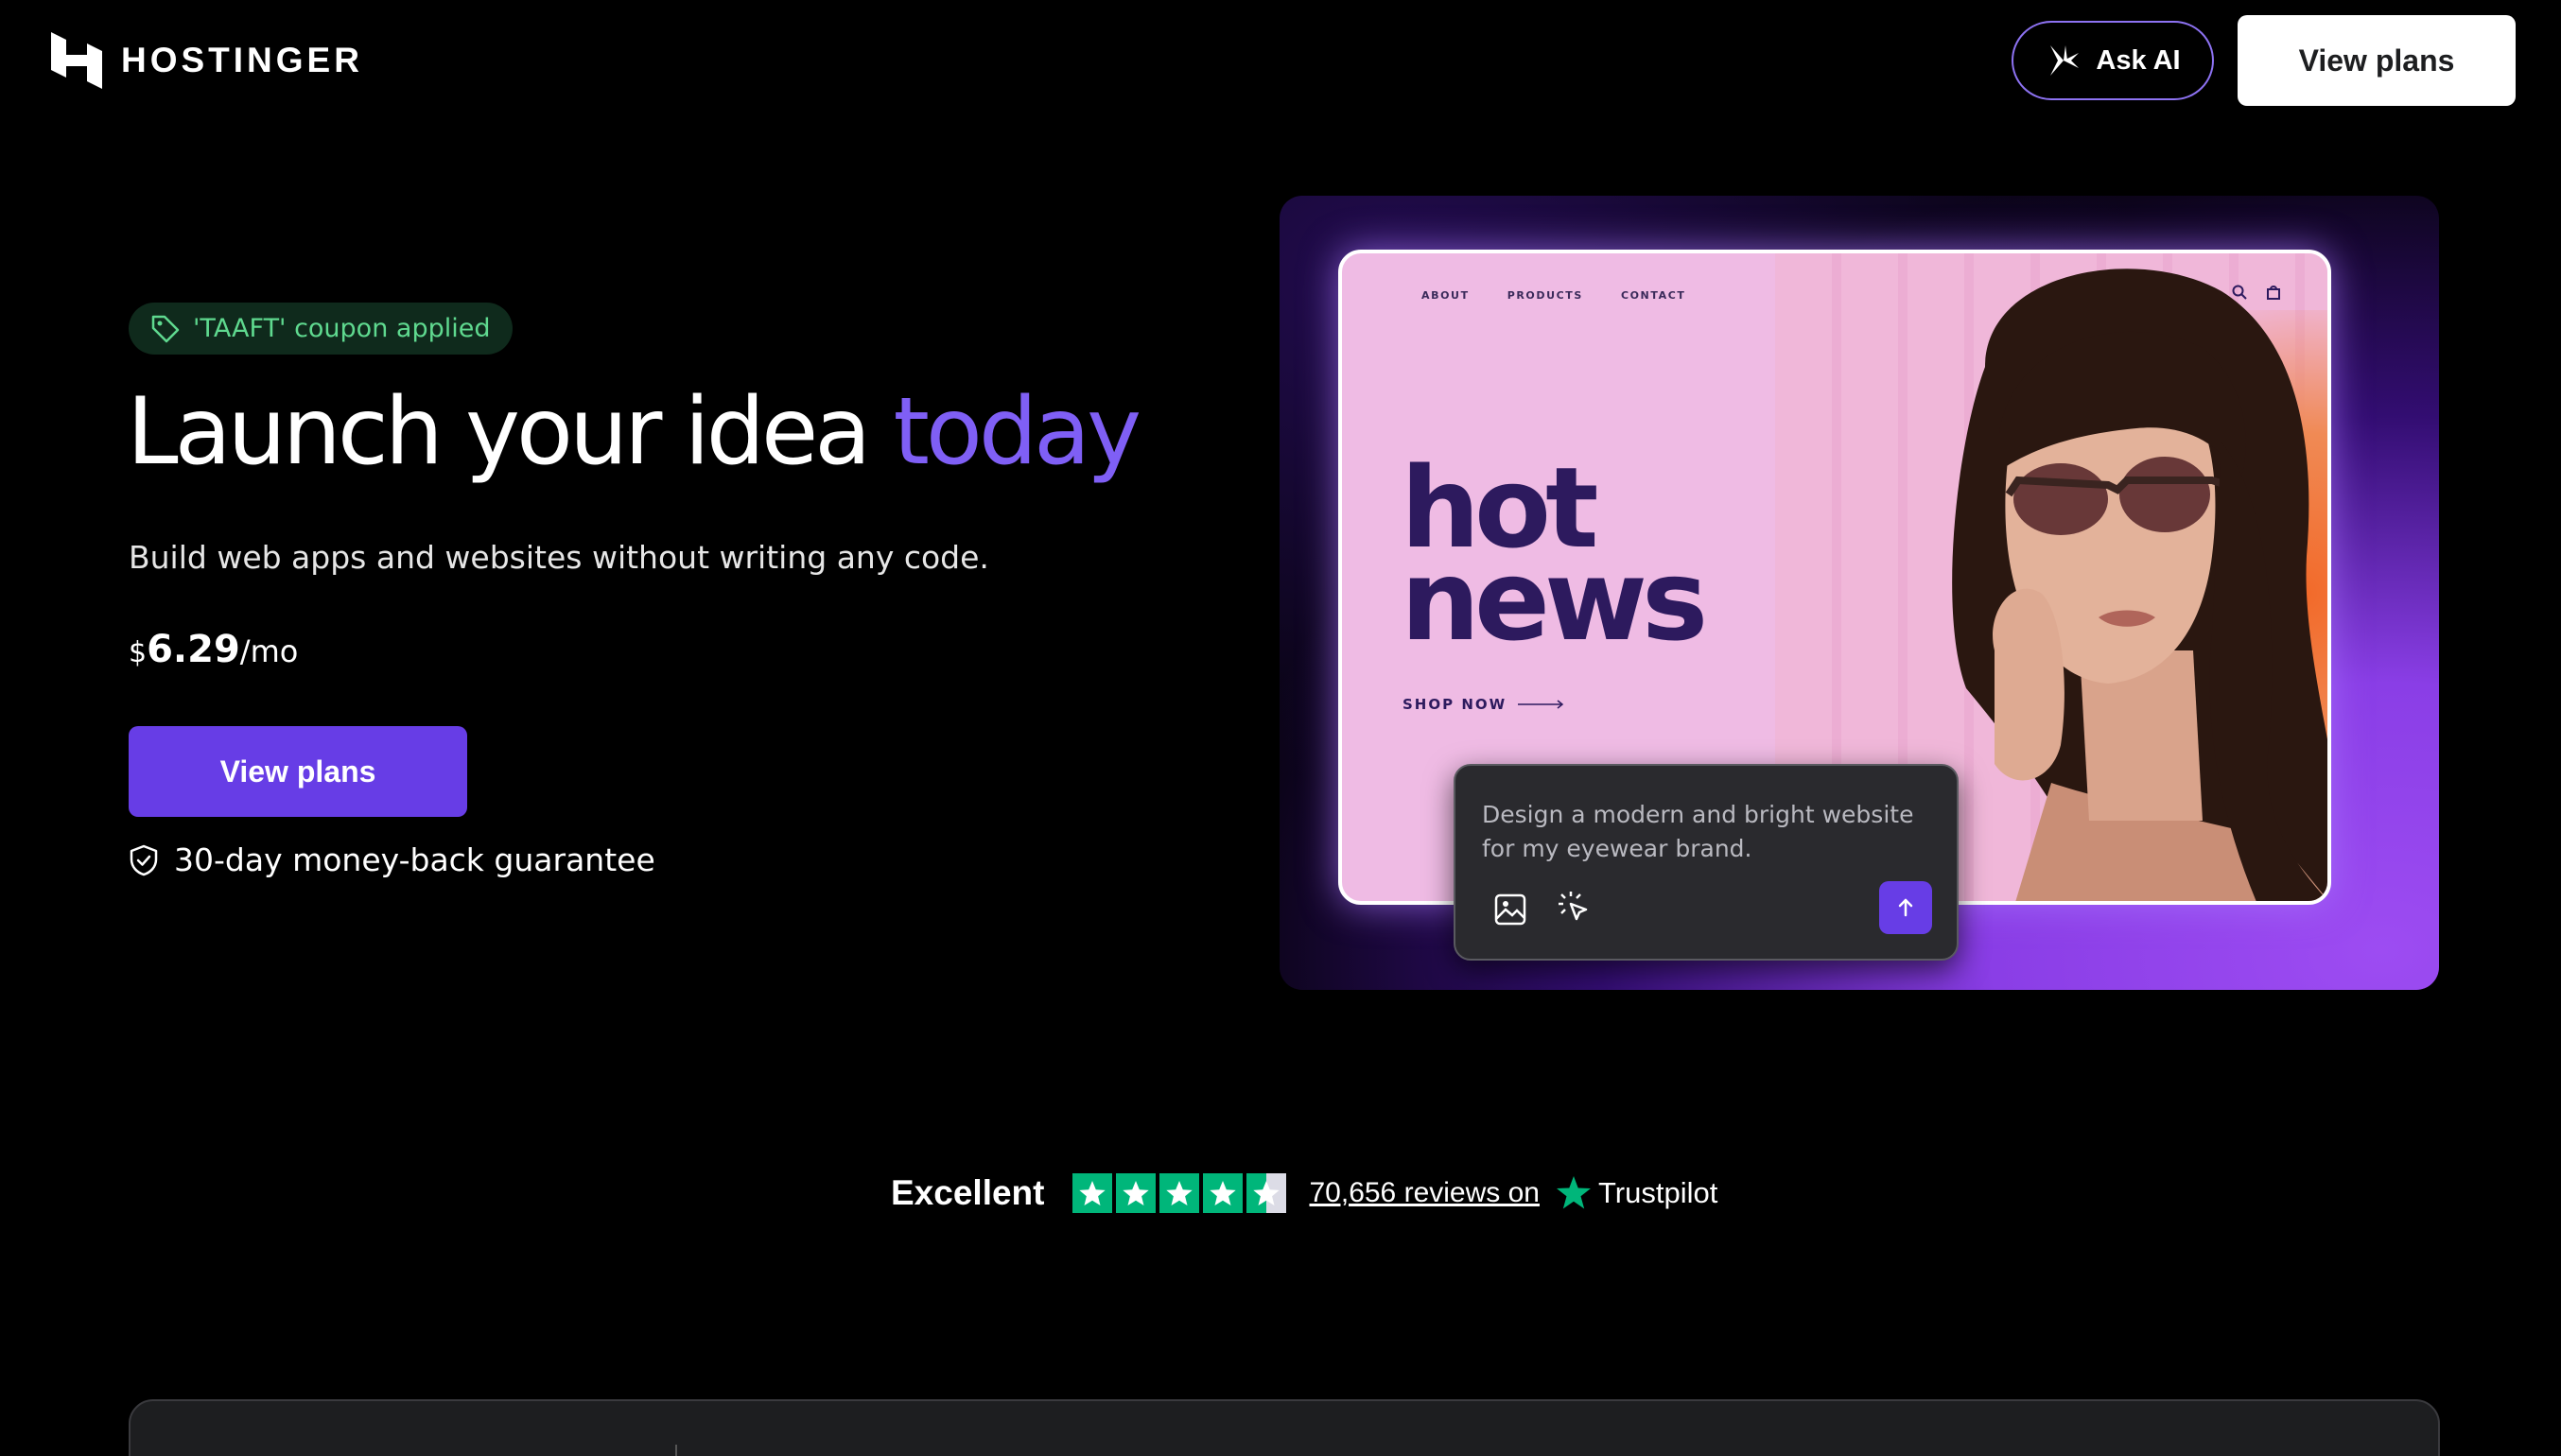 This screenshot has height=1456, width=2561. Describe the element at coordinates (1304, 1193) in the screenshot. I see `trustpilot-widget: Excellent 70,656 reviews on Trustpilot` at that location.